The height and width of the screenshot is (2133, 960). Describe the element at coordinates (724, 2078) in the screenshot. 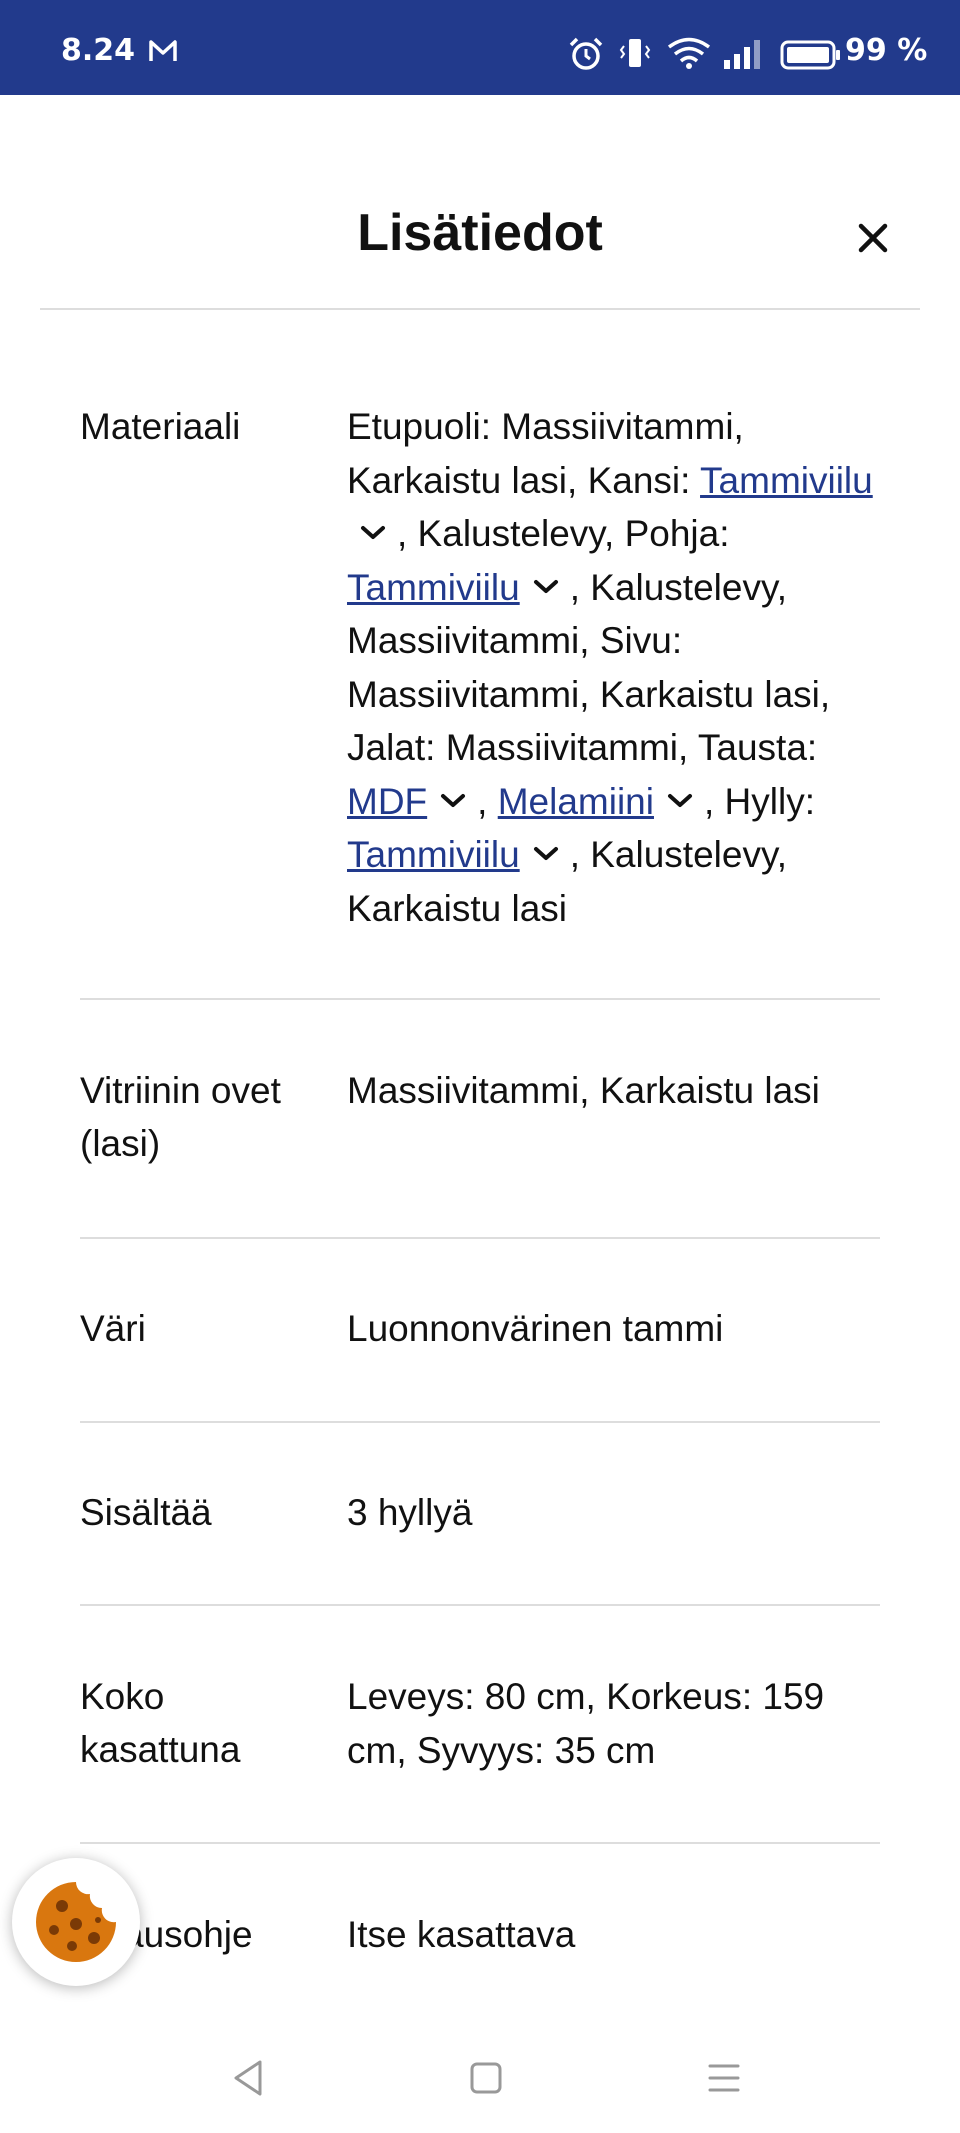

I see `recent-apps-icon` at that location.